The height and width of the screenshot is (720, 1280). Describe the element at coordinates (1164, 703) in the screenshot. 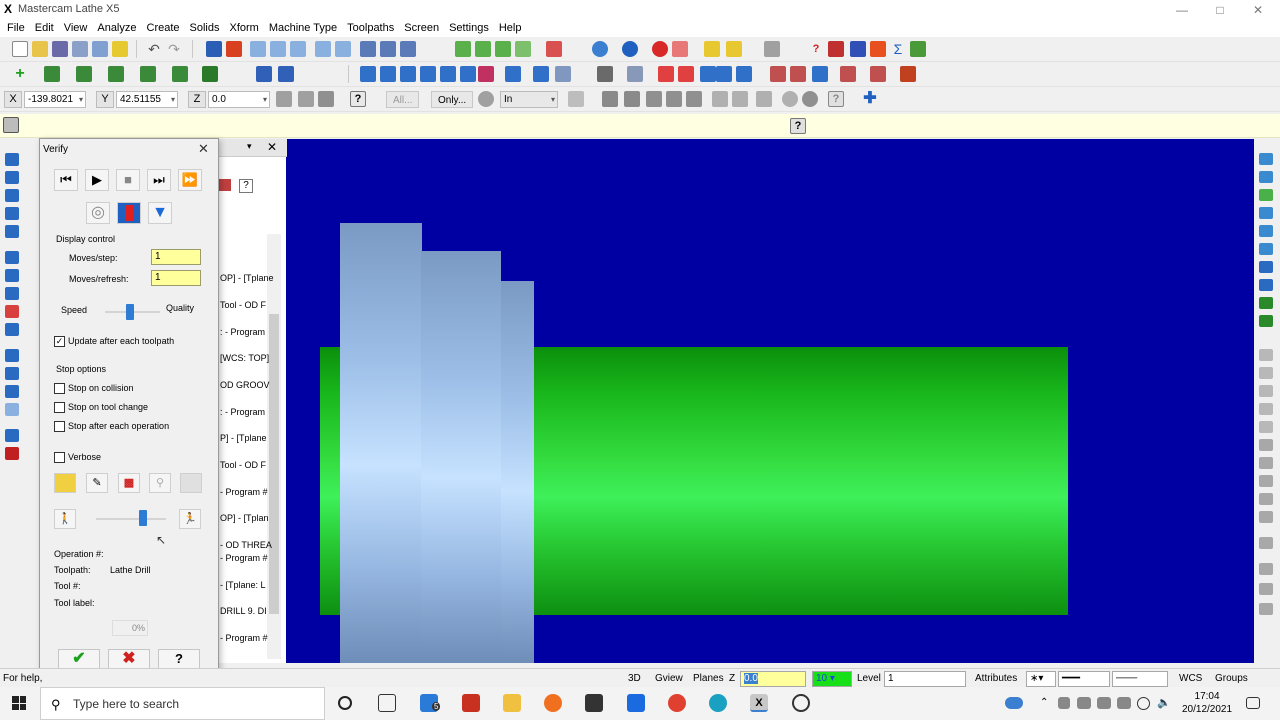

I see `volume-icon: 🔈` at that location.